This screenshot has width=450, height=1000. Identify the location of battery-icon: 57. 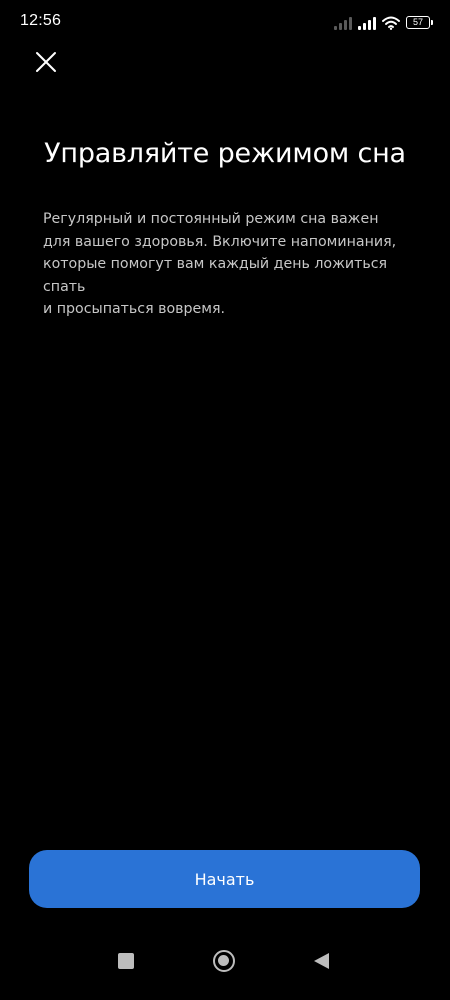
(419, 22).